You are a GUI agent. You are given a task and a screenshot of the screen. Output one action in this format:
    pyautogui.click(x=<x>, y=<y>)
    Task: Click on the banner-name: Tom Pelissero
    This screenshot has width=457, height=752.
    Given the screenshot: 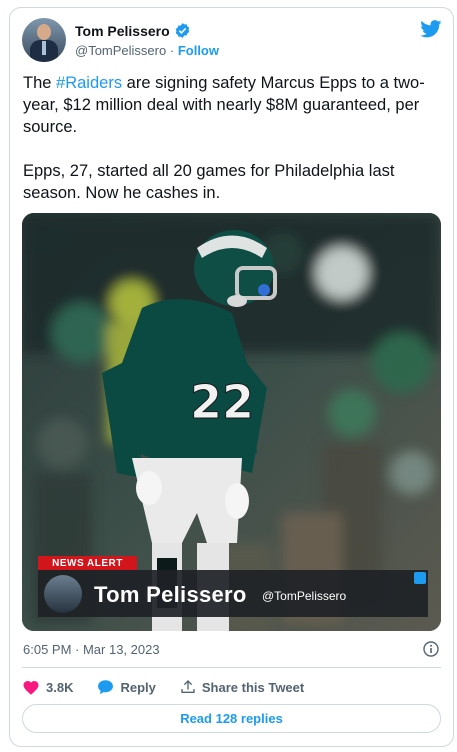 What is the action you would take?
    pyautogui.click(x=170, y=594)
    